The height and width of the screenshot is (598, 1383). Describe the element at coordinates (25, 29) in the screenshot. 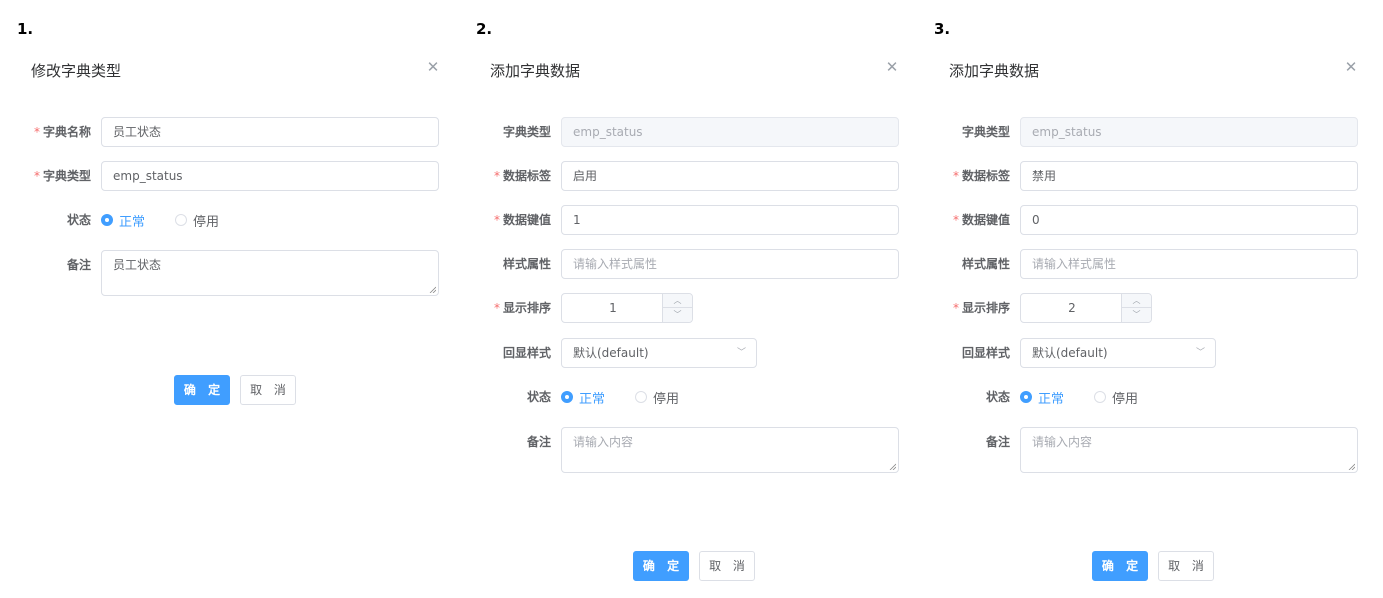

I see `step-number: 1.` at that location.